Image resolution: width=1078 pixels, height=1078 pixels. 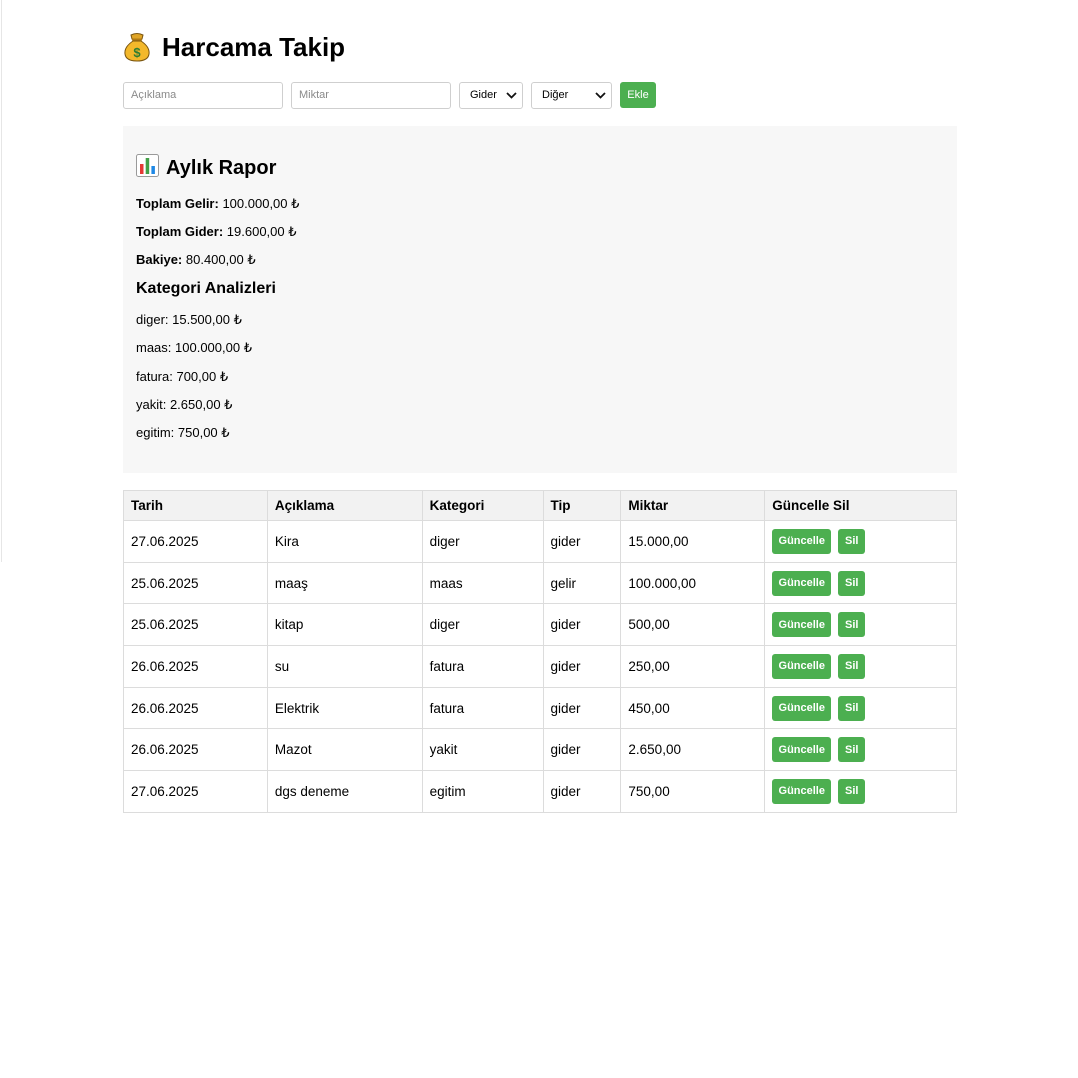 I want to click on cell-amount: 750,00, so click(x=693, y=791).